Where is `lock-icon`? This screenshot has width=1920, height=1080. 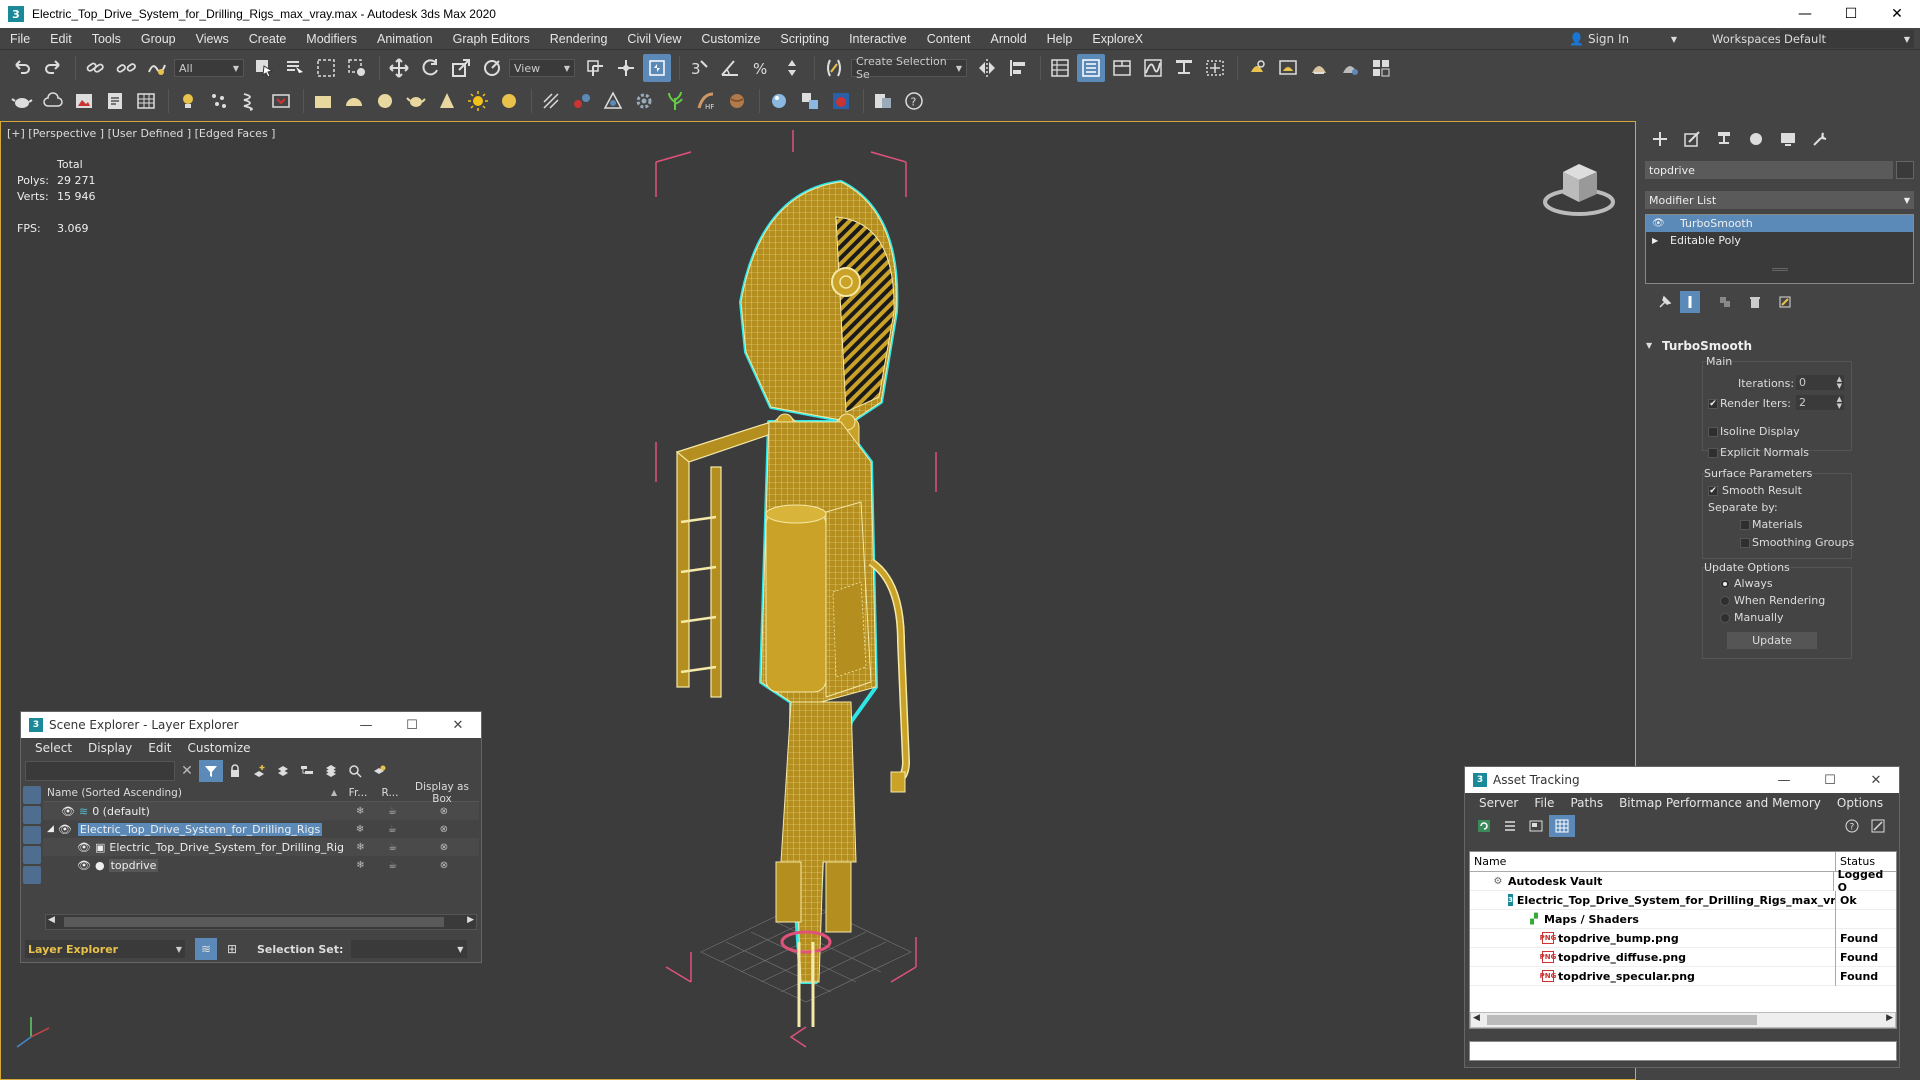 lock-icon is located at coordinates (235, 771).